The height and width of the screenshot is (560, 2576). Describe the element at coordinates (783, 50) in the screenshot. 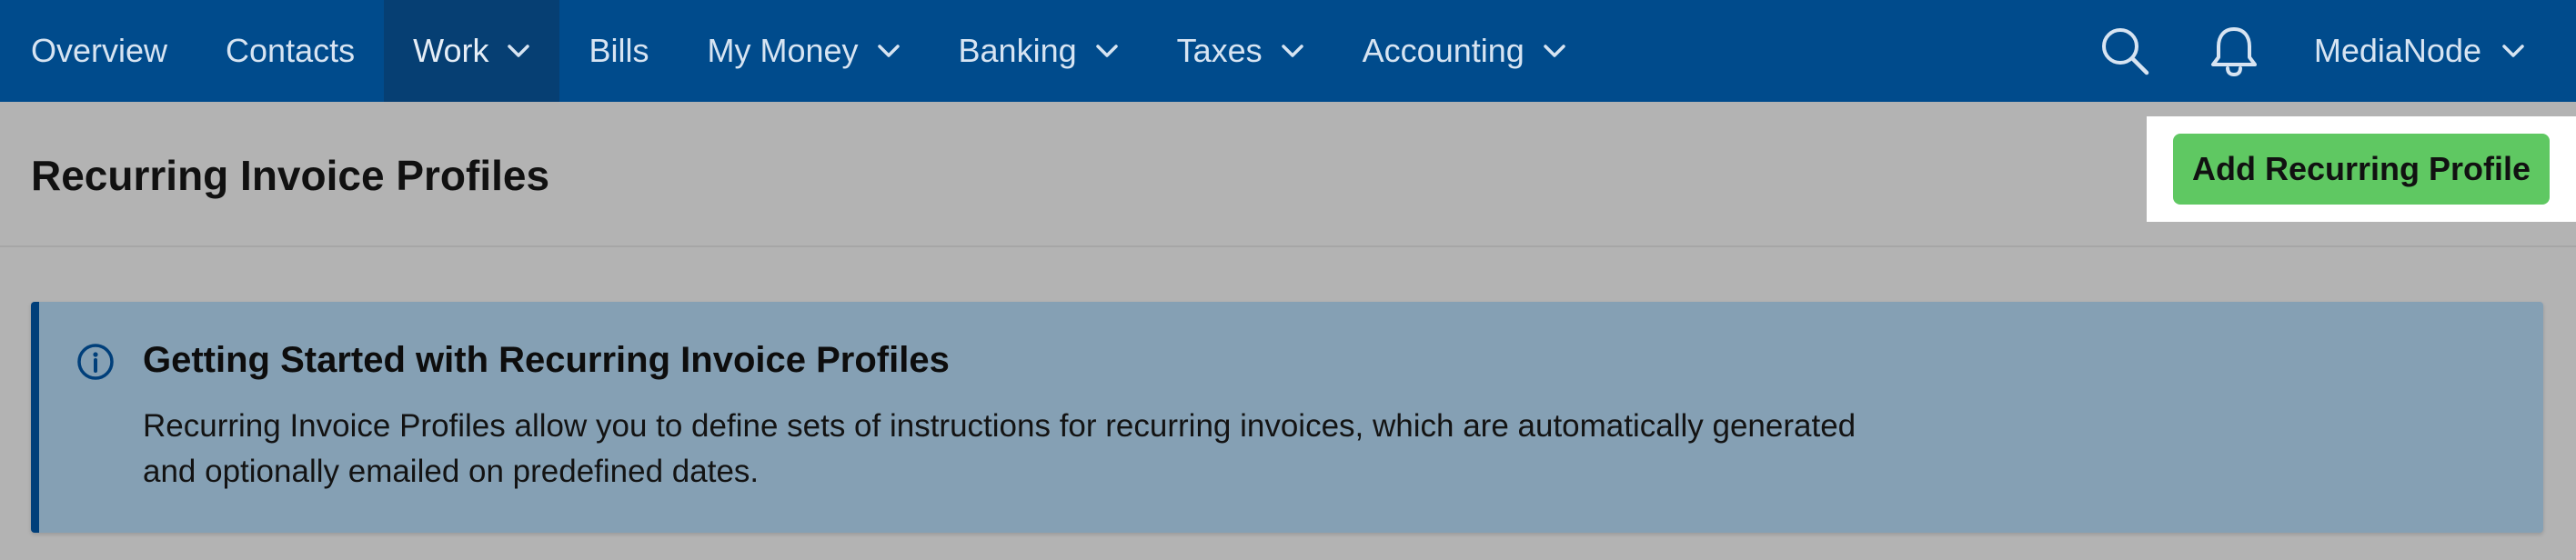

I see `nav-item-label: My Money` at that location.